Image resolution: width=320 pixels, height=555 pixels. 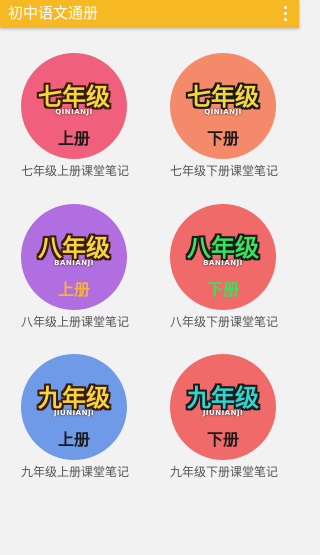 I want to click on app-bar: 初中语文通册, so click(x=149, y=14).